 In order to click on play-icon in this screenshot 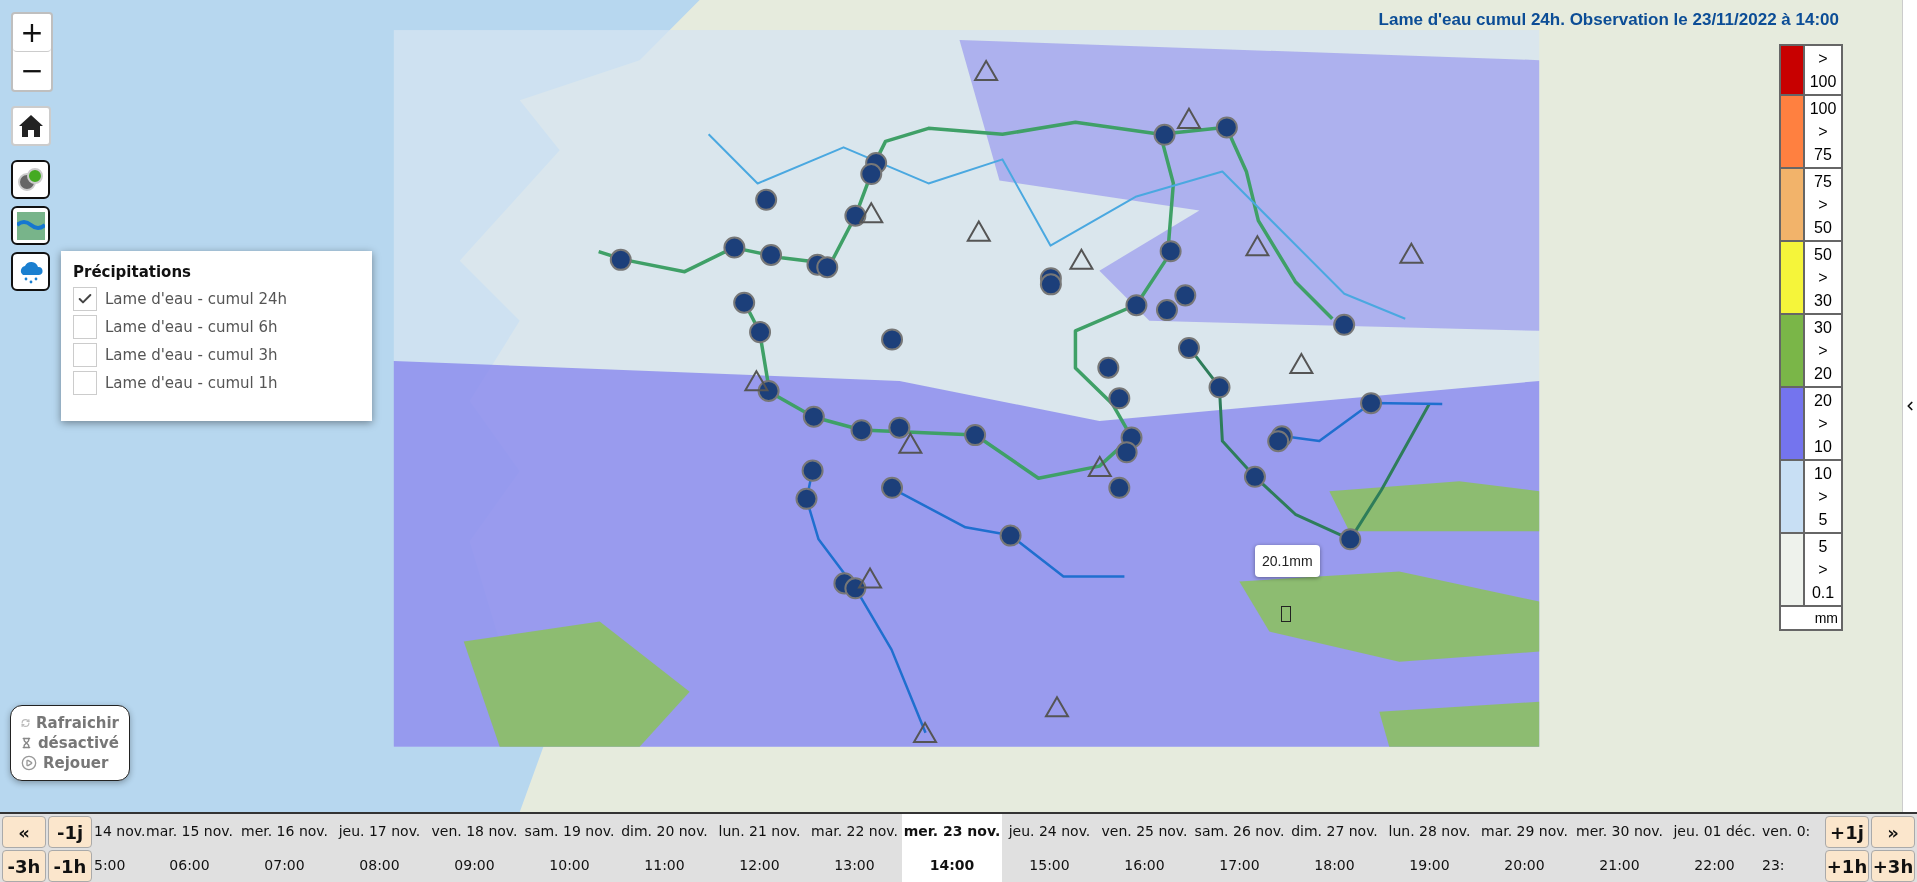, I will do `click(29, 763)`.